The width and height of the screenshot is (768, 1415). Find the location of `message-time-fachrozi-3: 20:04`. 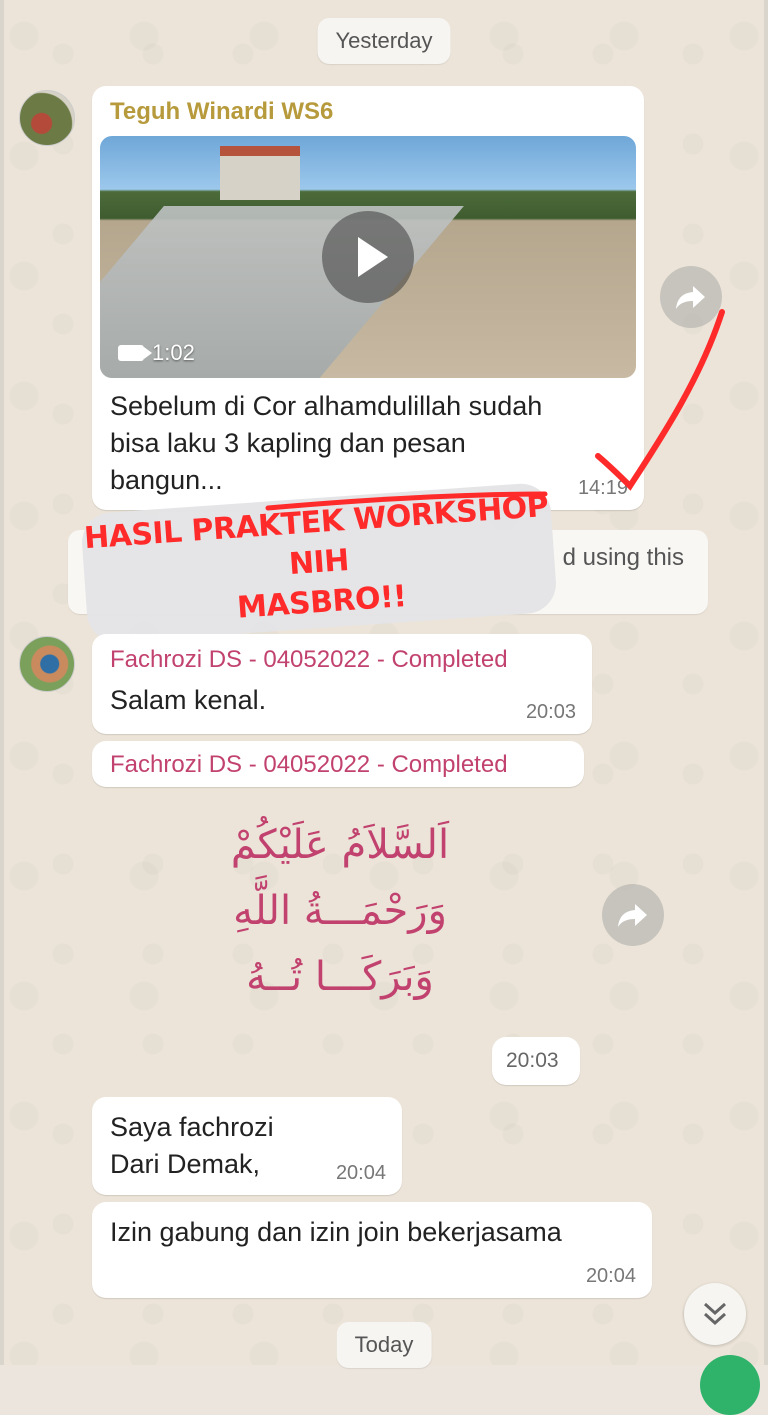

message-time-fachrozi-3: 20:04 is located at coordinates (610, 1276).